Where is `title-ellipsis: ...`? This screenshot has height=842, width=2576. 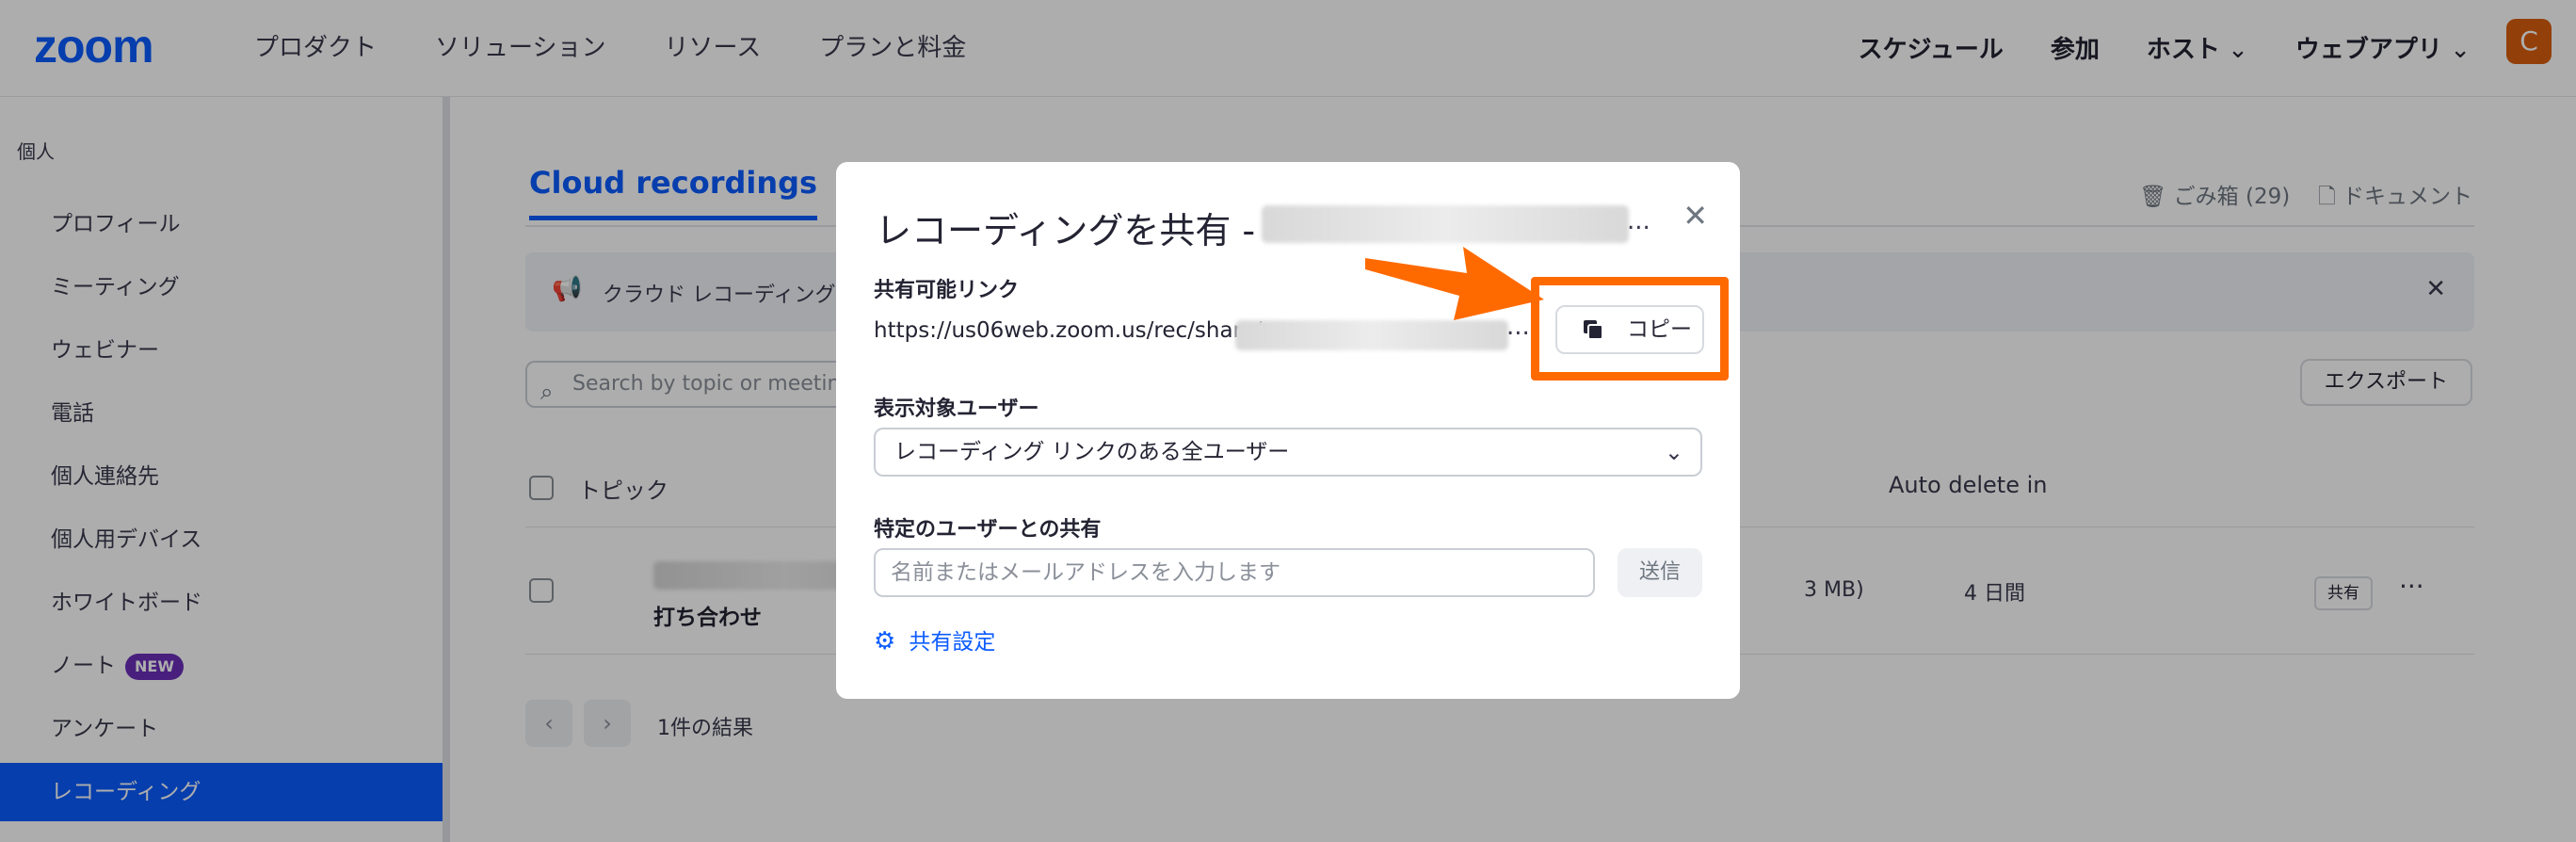
title-ellipsis: ... is located at coordinates (1638, 221).